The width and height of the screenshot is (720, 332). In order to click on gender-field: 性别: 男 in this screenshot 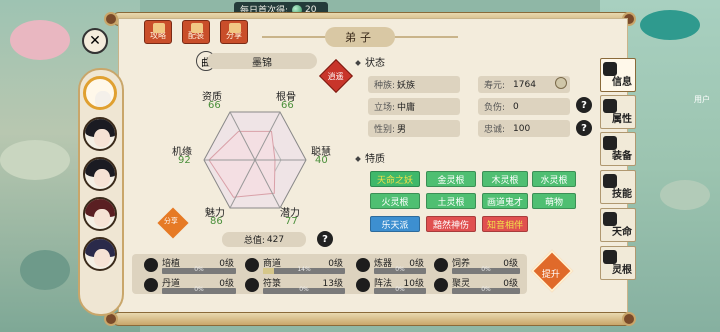, I will do `click(414, 128)`.